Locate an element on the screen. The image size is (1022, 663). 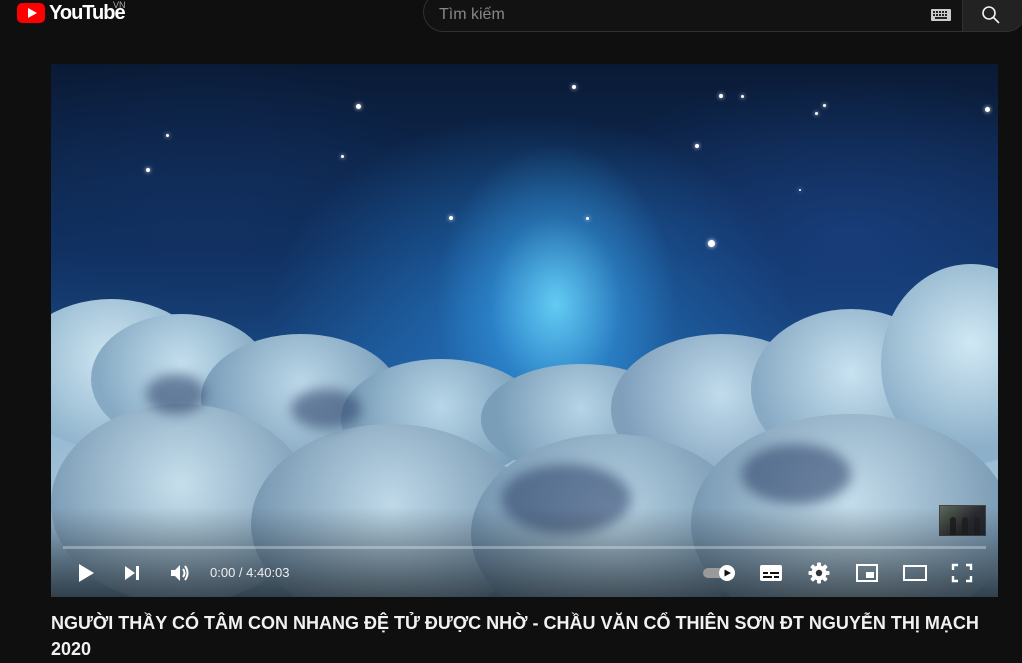
settings-button is located at coordinates (819, 573).